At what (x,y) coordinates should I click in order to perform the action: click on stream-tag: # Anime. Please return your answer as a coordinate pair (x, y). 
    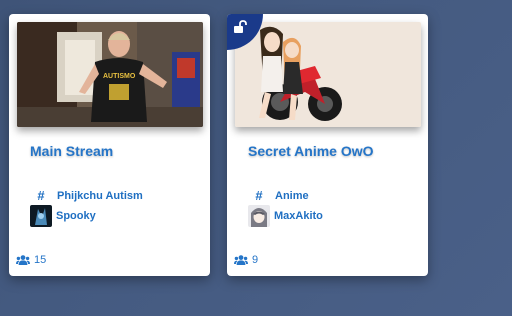
    Looking at the image, I should click on (280, 195).